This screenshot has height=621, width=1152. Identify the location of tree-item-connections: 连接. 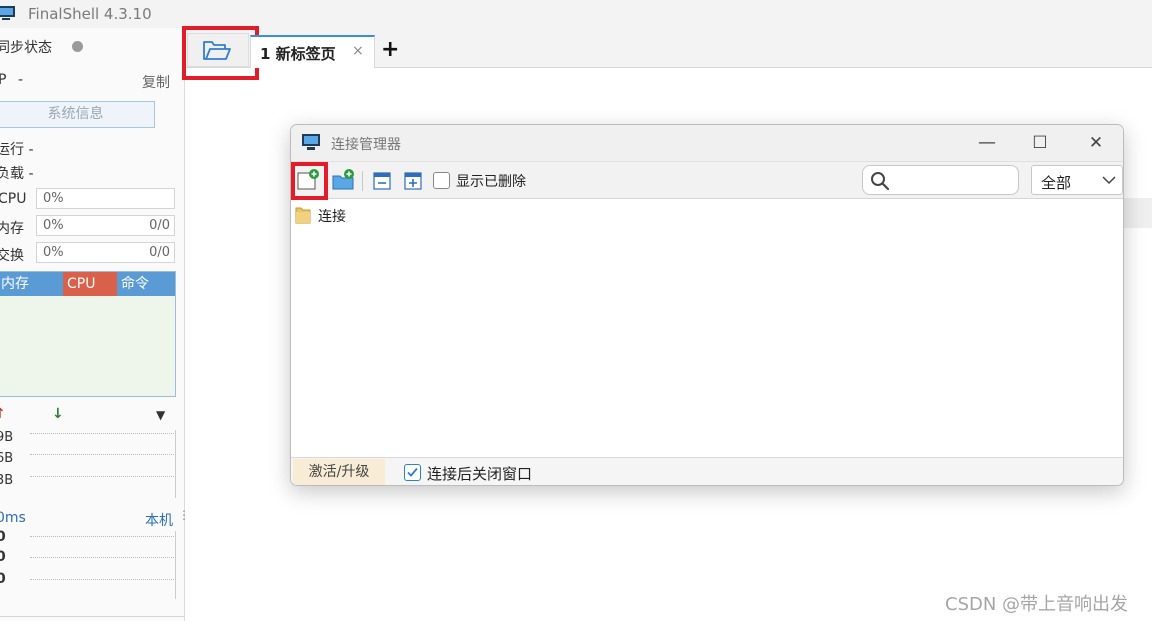
(330, 215).